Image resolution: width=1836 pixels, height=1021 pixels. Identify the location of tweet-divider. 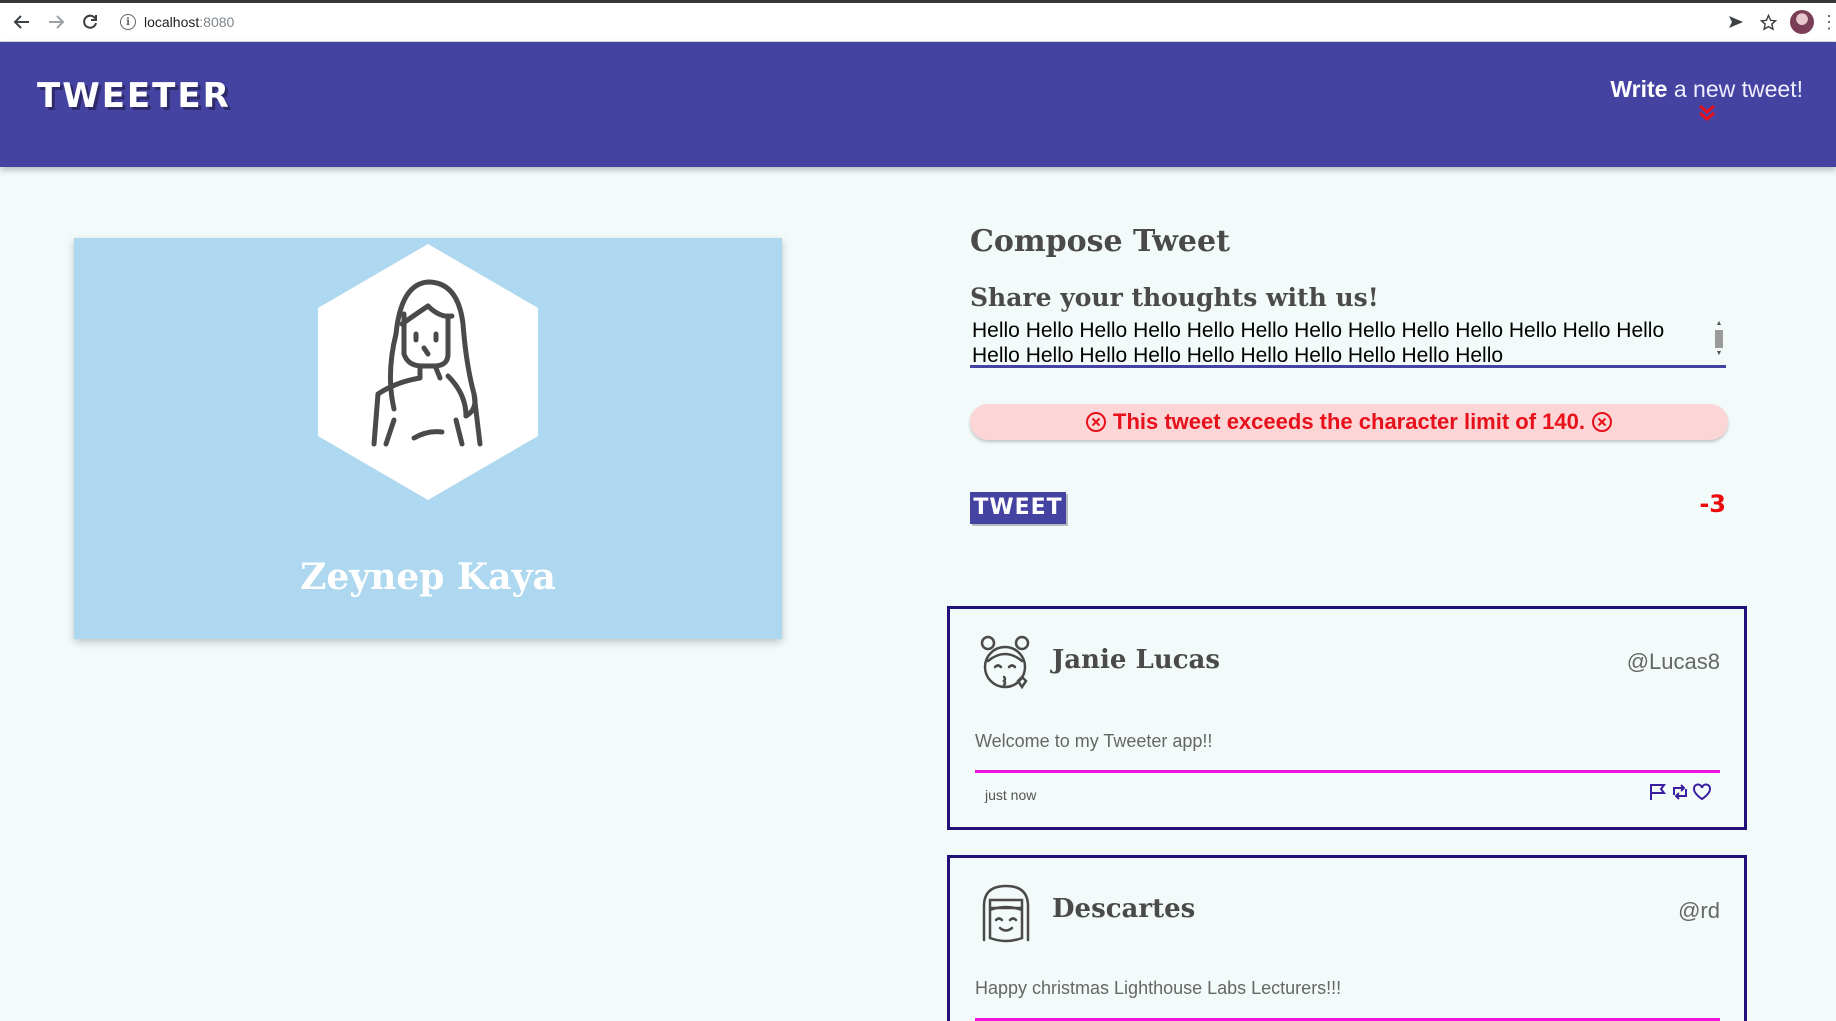
(1347, 771).